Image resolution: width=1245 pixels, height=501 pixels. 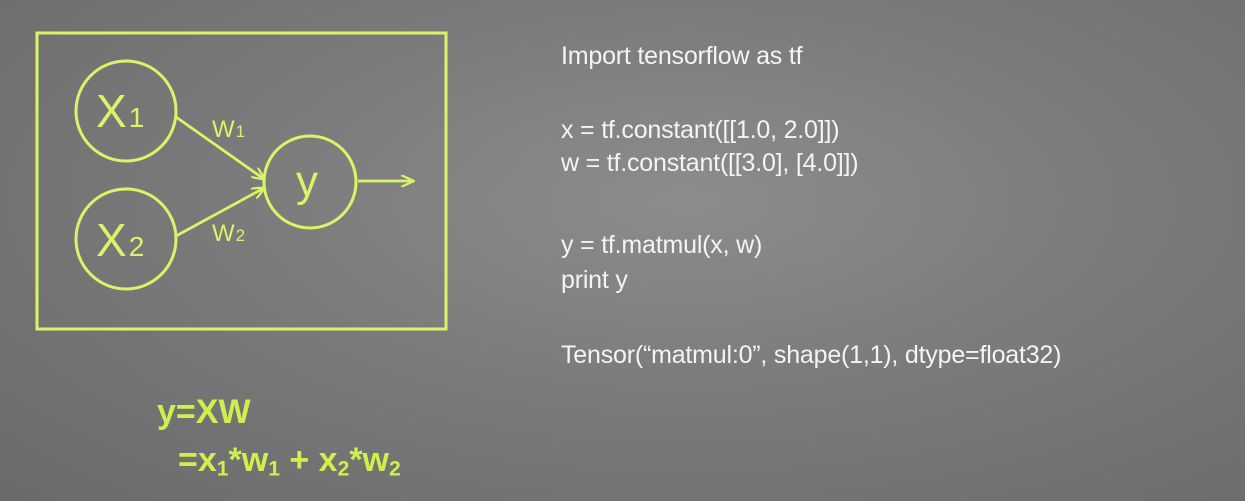 I want to click on code-print-line: print y, so click(x=594, y=280).